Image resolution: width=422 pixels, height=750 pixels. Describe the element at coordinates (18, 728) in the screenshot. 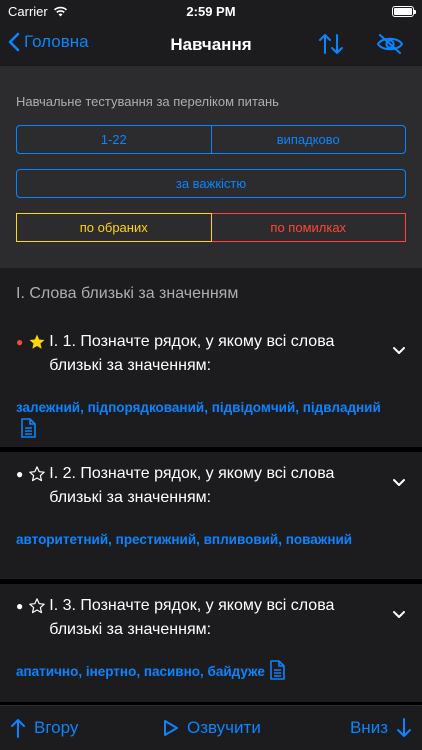

I see `arrow-up-icon` at that location.